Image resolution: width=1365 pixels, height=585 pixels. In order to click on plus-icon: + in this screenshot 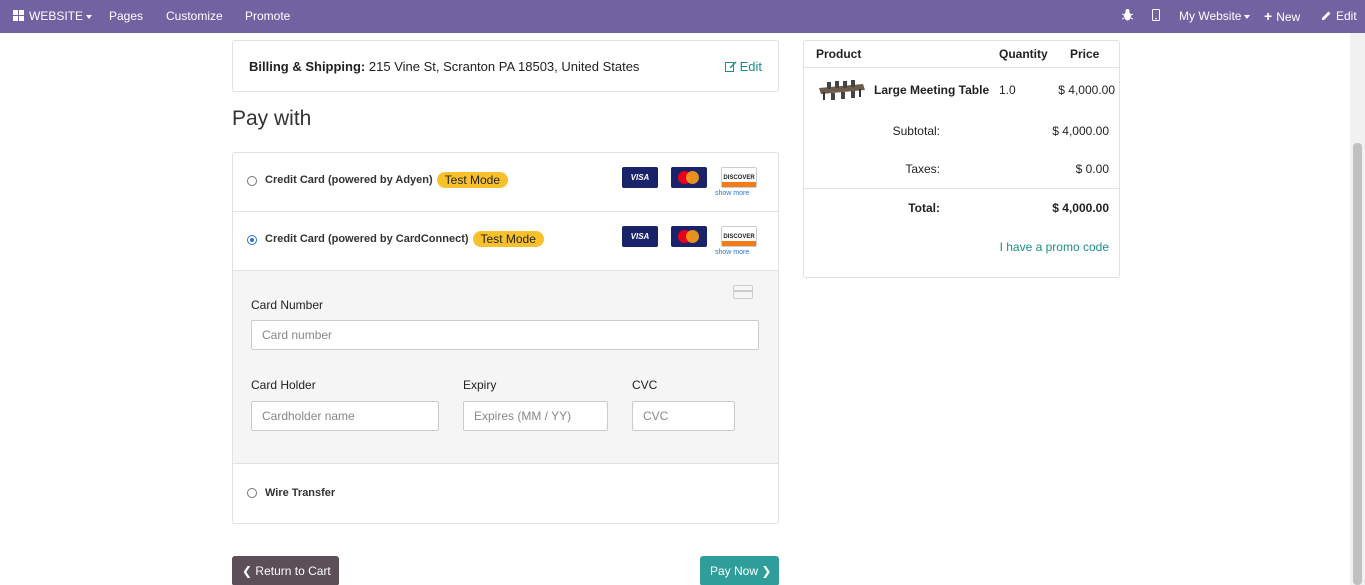, I will do `click(1268, 16)`.